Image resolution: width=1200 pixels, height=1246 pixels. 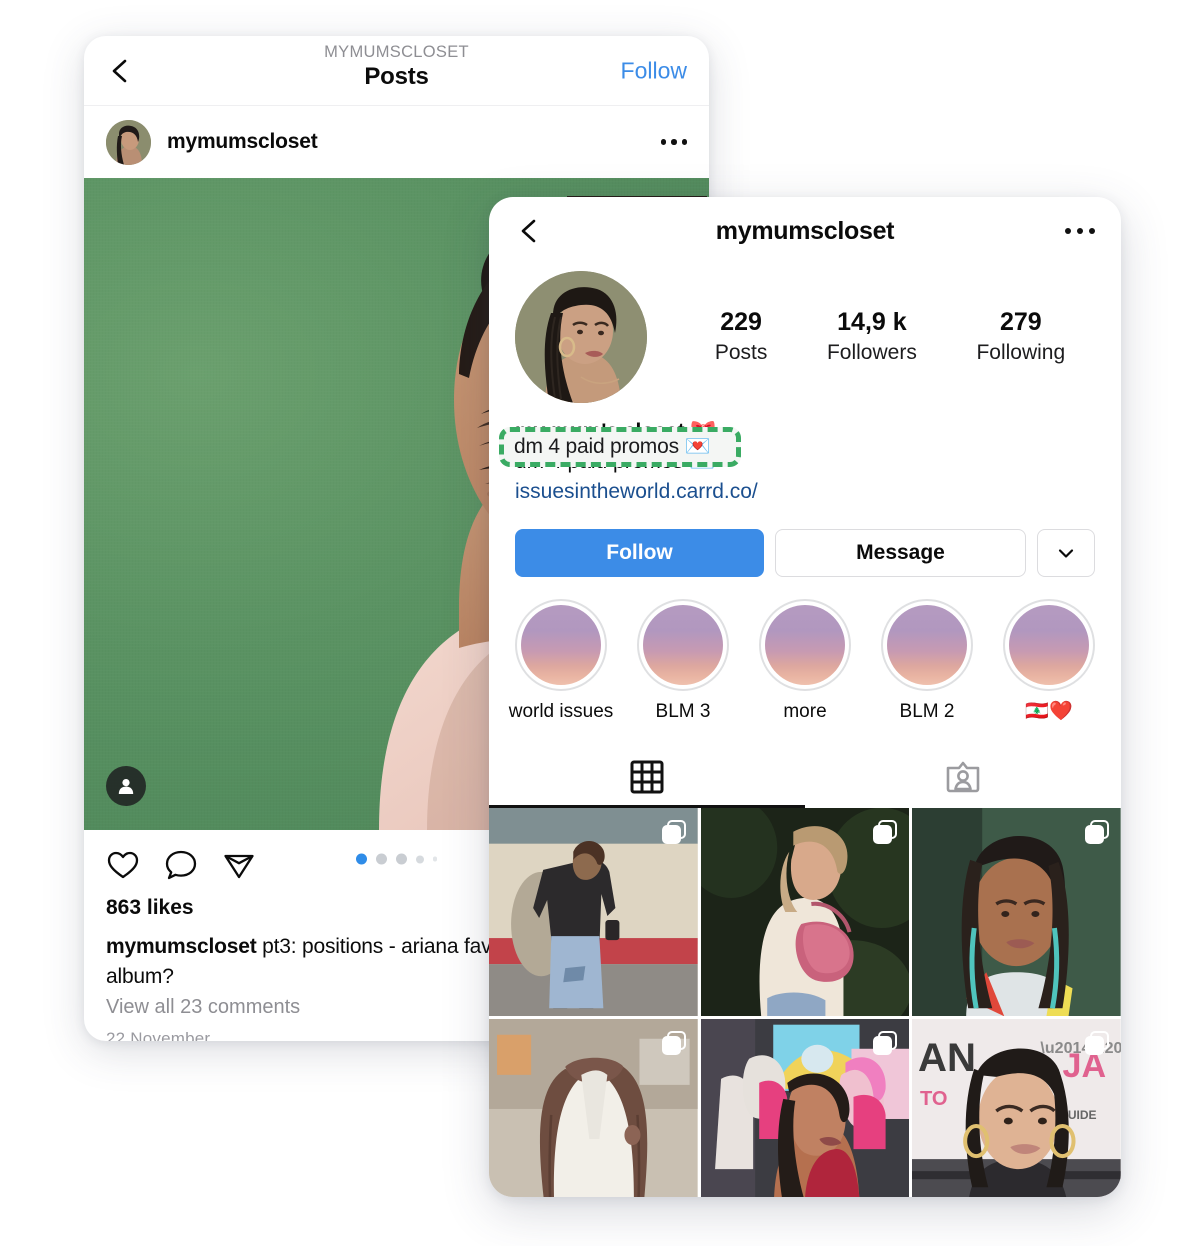 I want to click on profile-header: 229 Posts 14,9 k Followers 279 Following, so click(x=805, y=334).